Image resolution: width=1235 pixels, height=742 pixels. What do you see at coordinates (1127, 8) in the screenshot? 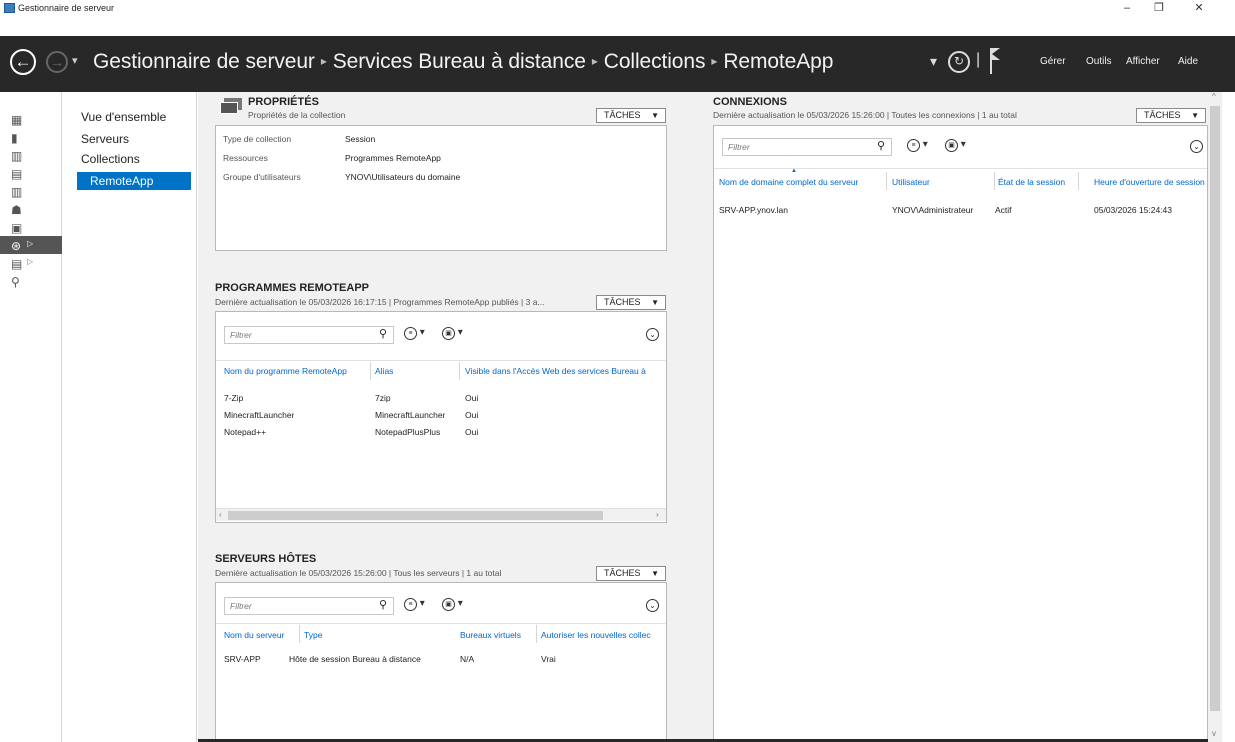
I see `minimize-button: –` at bounding box center [1127, 8].